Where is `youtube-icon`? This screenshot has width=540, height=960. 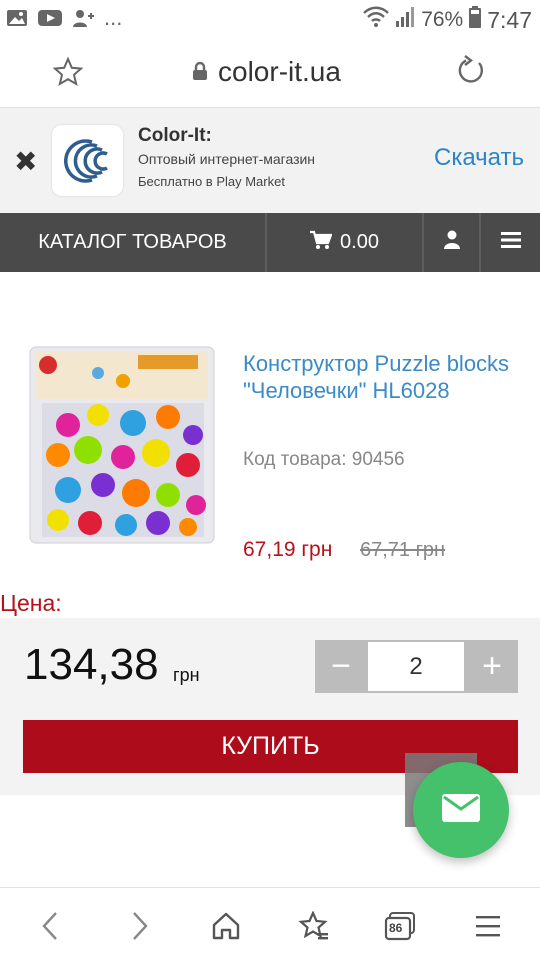
youtube-icon is located at coordinates (50, 20).